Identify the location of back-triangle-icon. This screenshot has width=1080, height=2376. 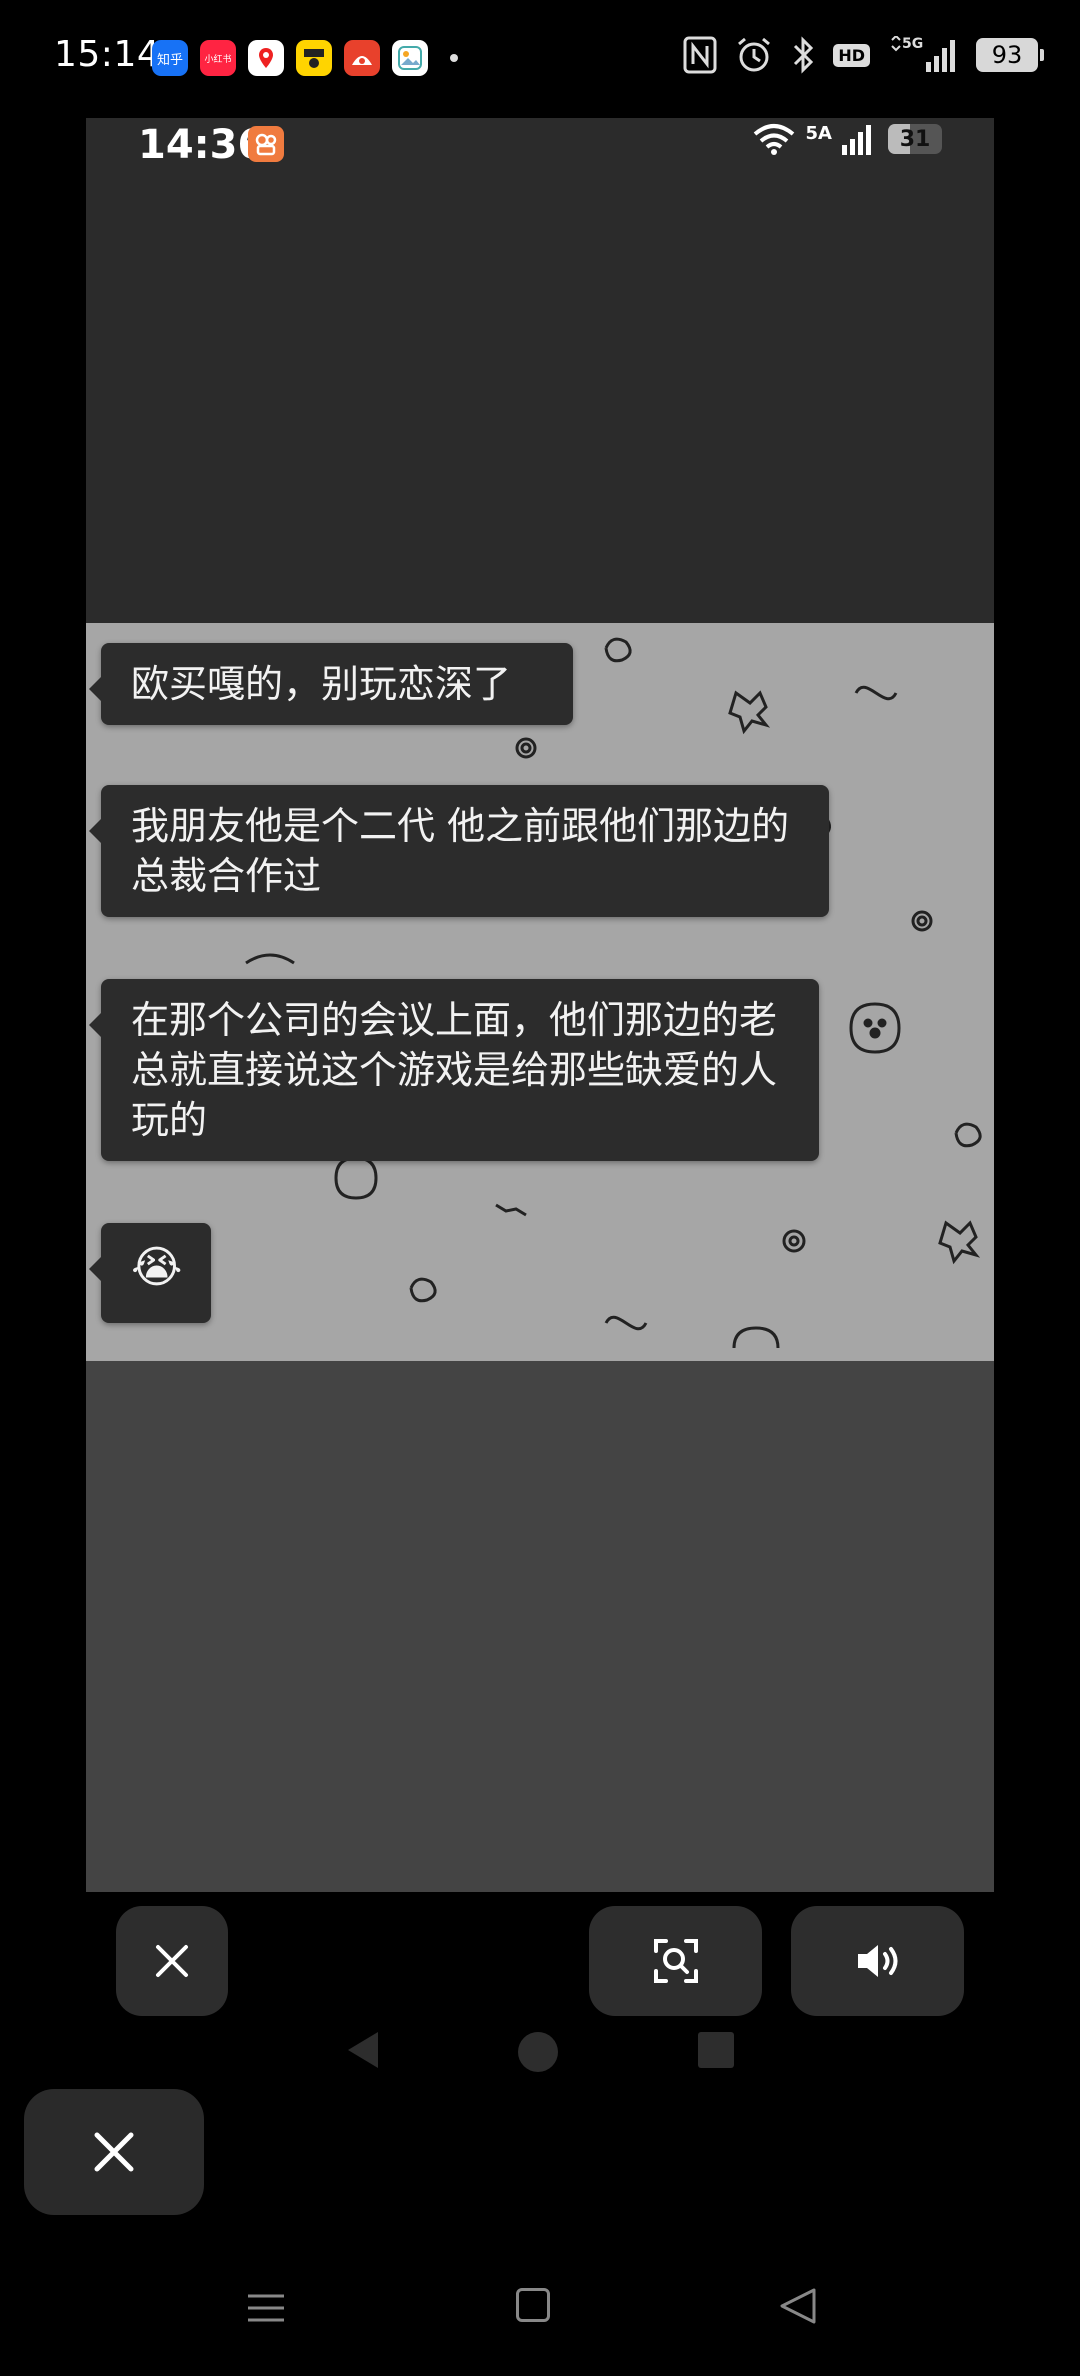
(363, 2050).